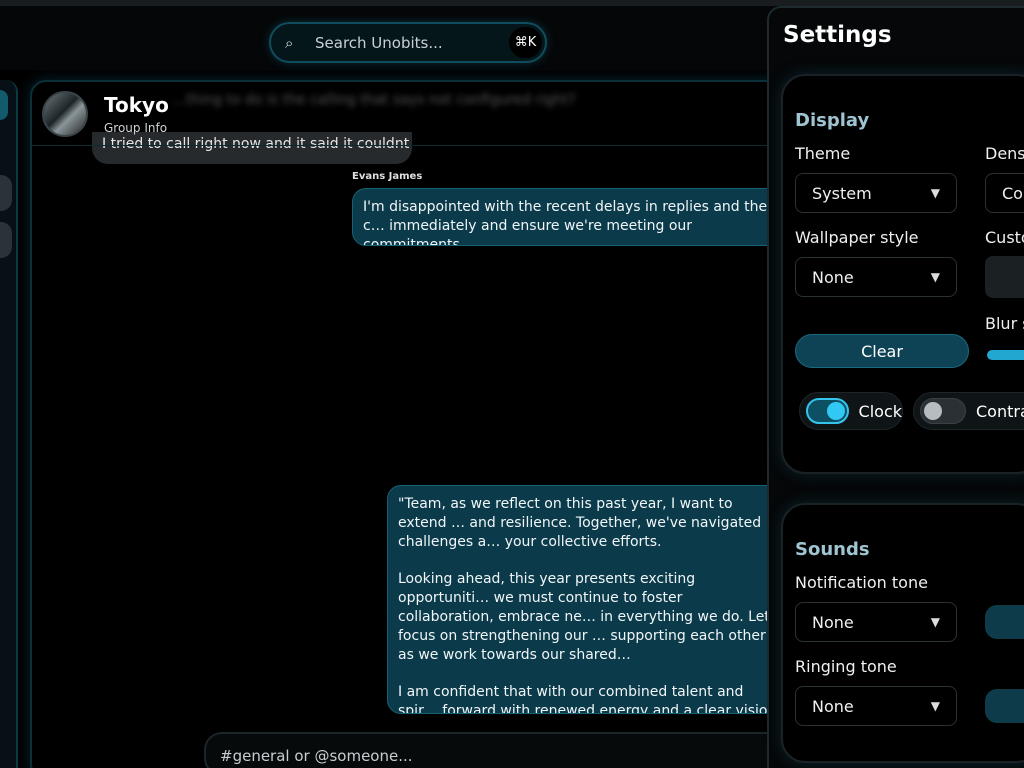 The height and width of the screenshot is (768, 1024). Describe the element at coordinates (1000, 411) in the screenshot. I see `contrast-label: Contras` at that location.